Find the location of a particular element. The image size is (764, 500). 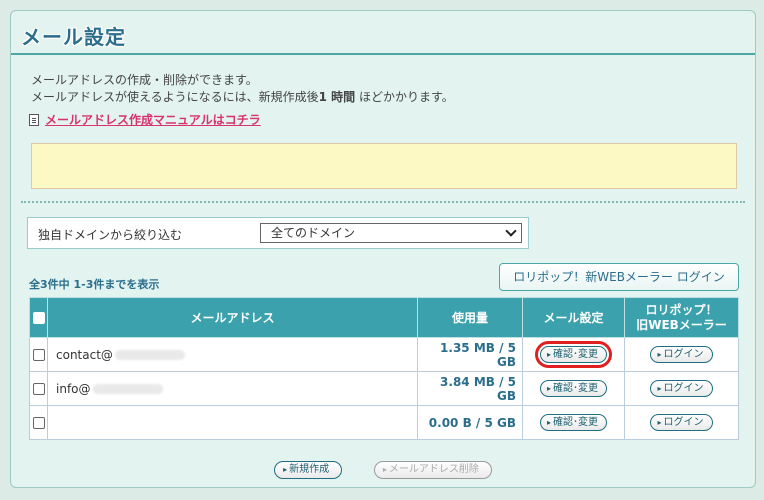

header-old-webmail: ロリポップ！ 旧WEBメーラー is located at coordinates (681, 317).